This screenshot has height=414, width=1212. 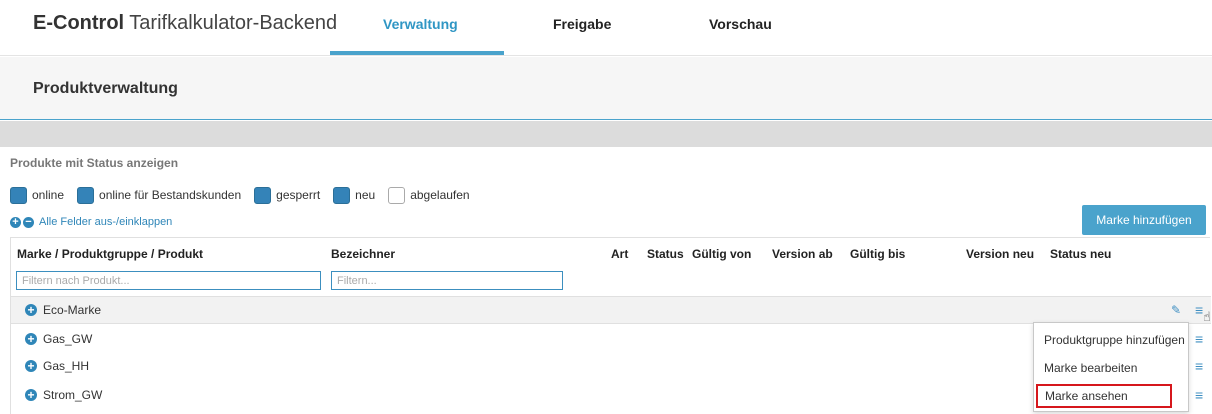 I want to click on table-row: + Strom_GW ≡, so click(x=611, y=395).